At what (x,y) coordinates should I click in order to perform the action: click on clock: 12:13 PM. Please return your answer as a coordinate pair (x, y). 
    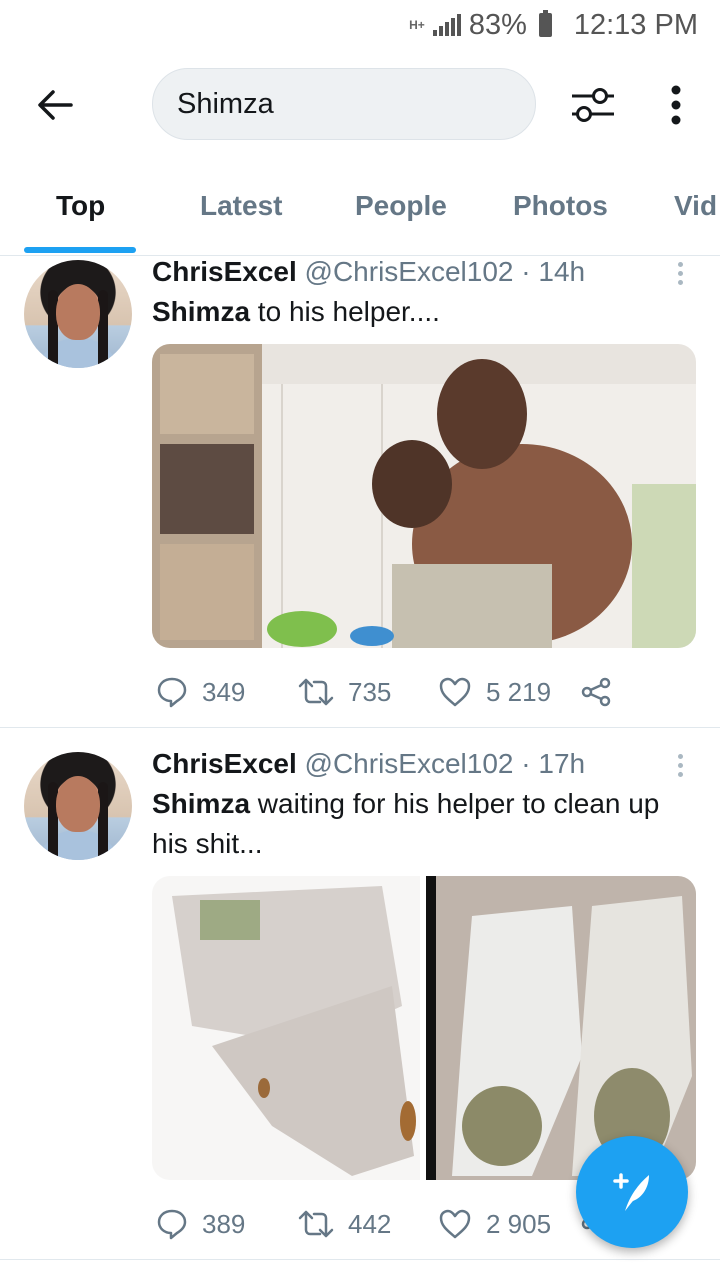
    Looking at the image, I should click on (635, 24).